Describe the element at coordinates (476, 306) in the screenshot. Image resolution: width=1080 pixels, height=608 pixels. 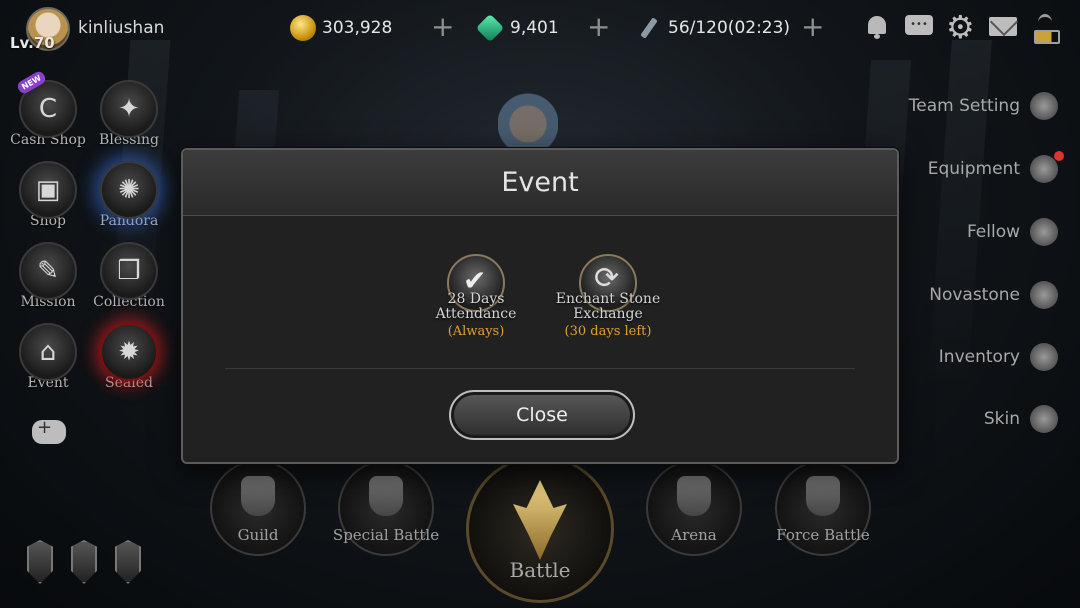
I see `event-name: 28 Days Attendance` at that location.